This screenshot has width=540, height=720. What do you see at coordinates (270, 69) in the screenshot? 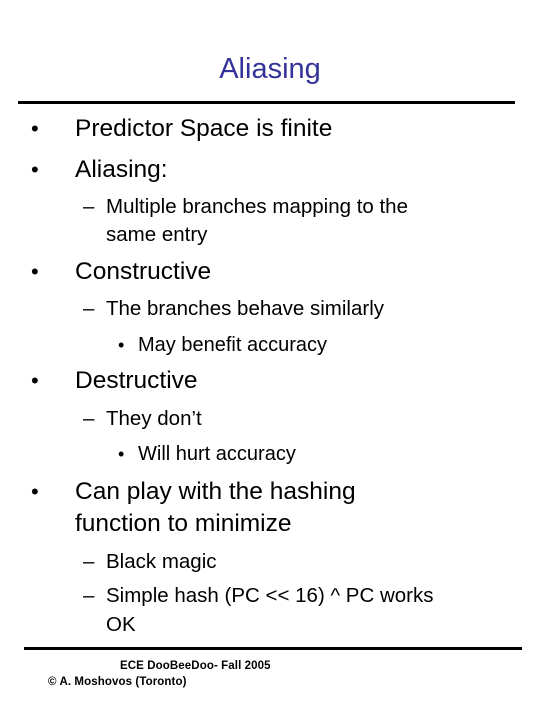
I see `slide-title: Aliasing` at bounding box center [270, 69].